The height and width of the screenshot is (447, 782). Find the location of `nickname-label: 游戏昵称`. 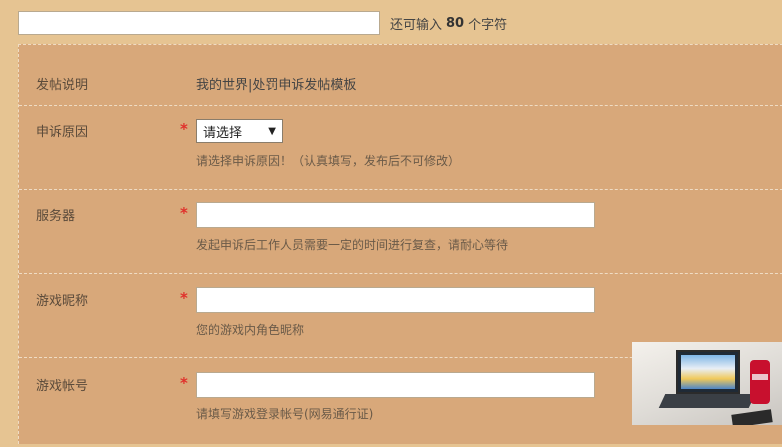

nickname-label: 游戏昵称 is located at coordinates (62, 301).